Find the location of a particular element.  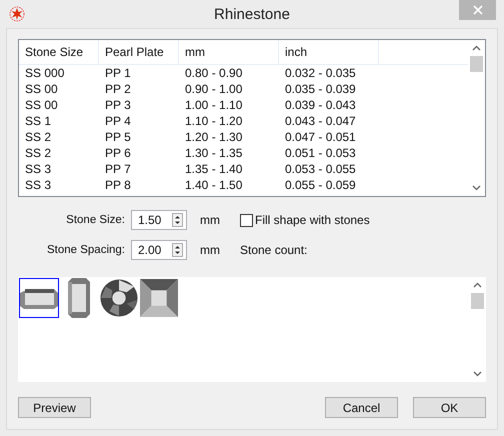

table-row: SS 2 PP 5 1.20 - 1.30 0.047 - 0.051 is located at coordinates (243, 137).